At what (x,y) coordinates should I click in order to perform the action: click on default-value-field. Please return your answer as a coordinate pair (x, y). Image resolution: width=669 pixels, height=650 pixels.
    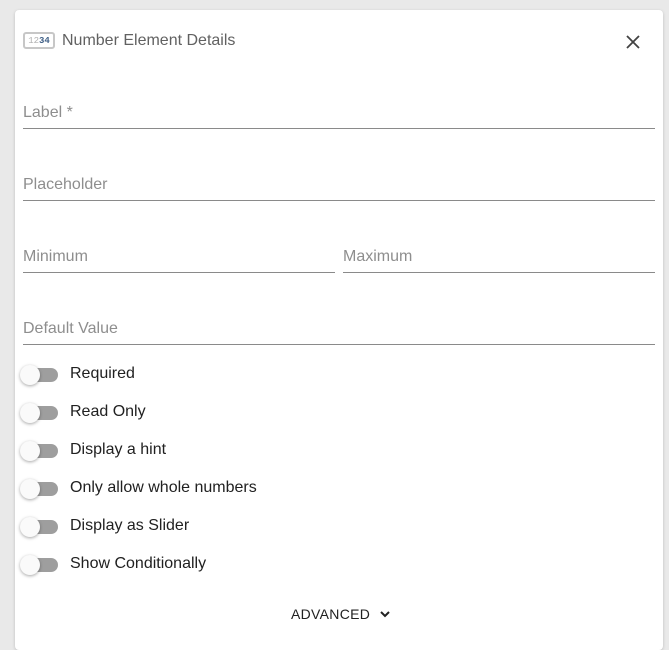
    Looking at the image, I should click on (339, 329).